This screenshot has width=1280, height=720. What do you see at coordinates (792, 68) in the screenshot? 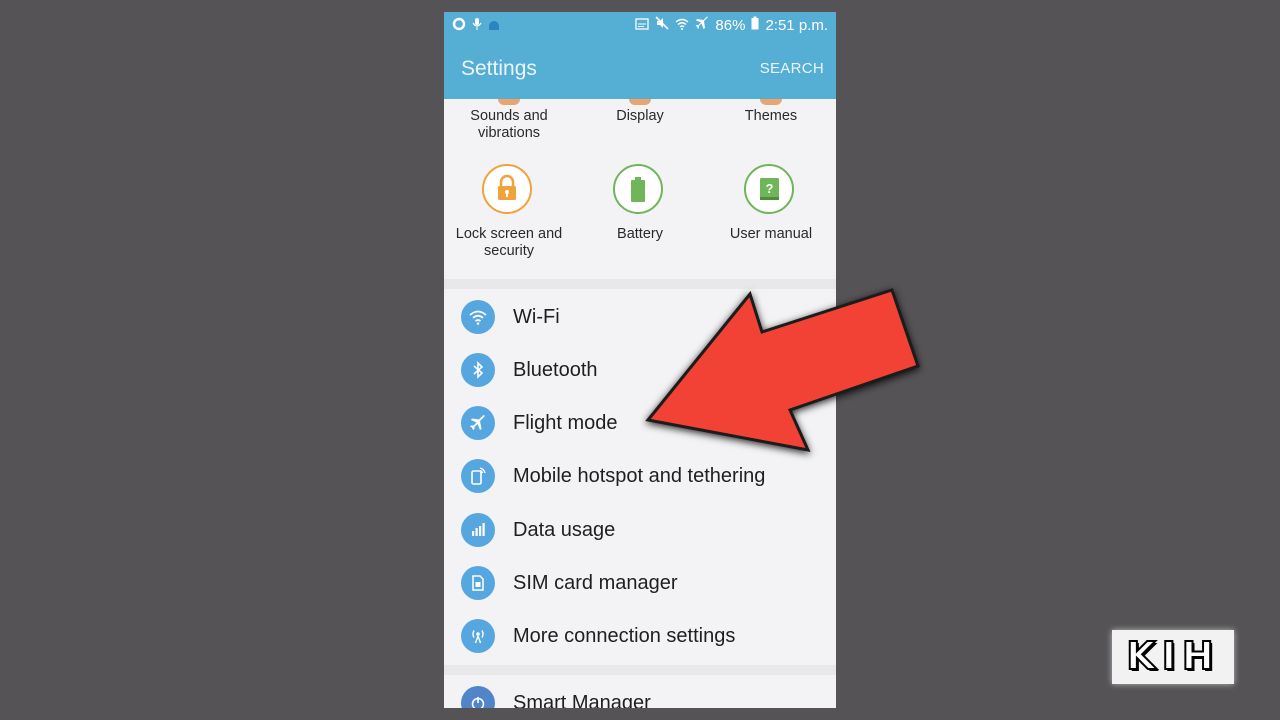
I see `search-button: SEARCH` at bounding box center [792, 68].